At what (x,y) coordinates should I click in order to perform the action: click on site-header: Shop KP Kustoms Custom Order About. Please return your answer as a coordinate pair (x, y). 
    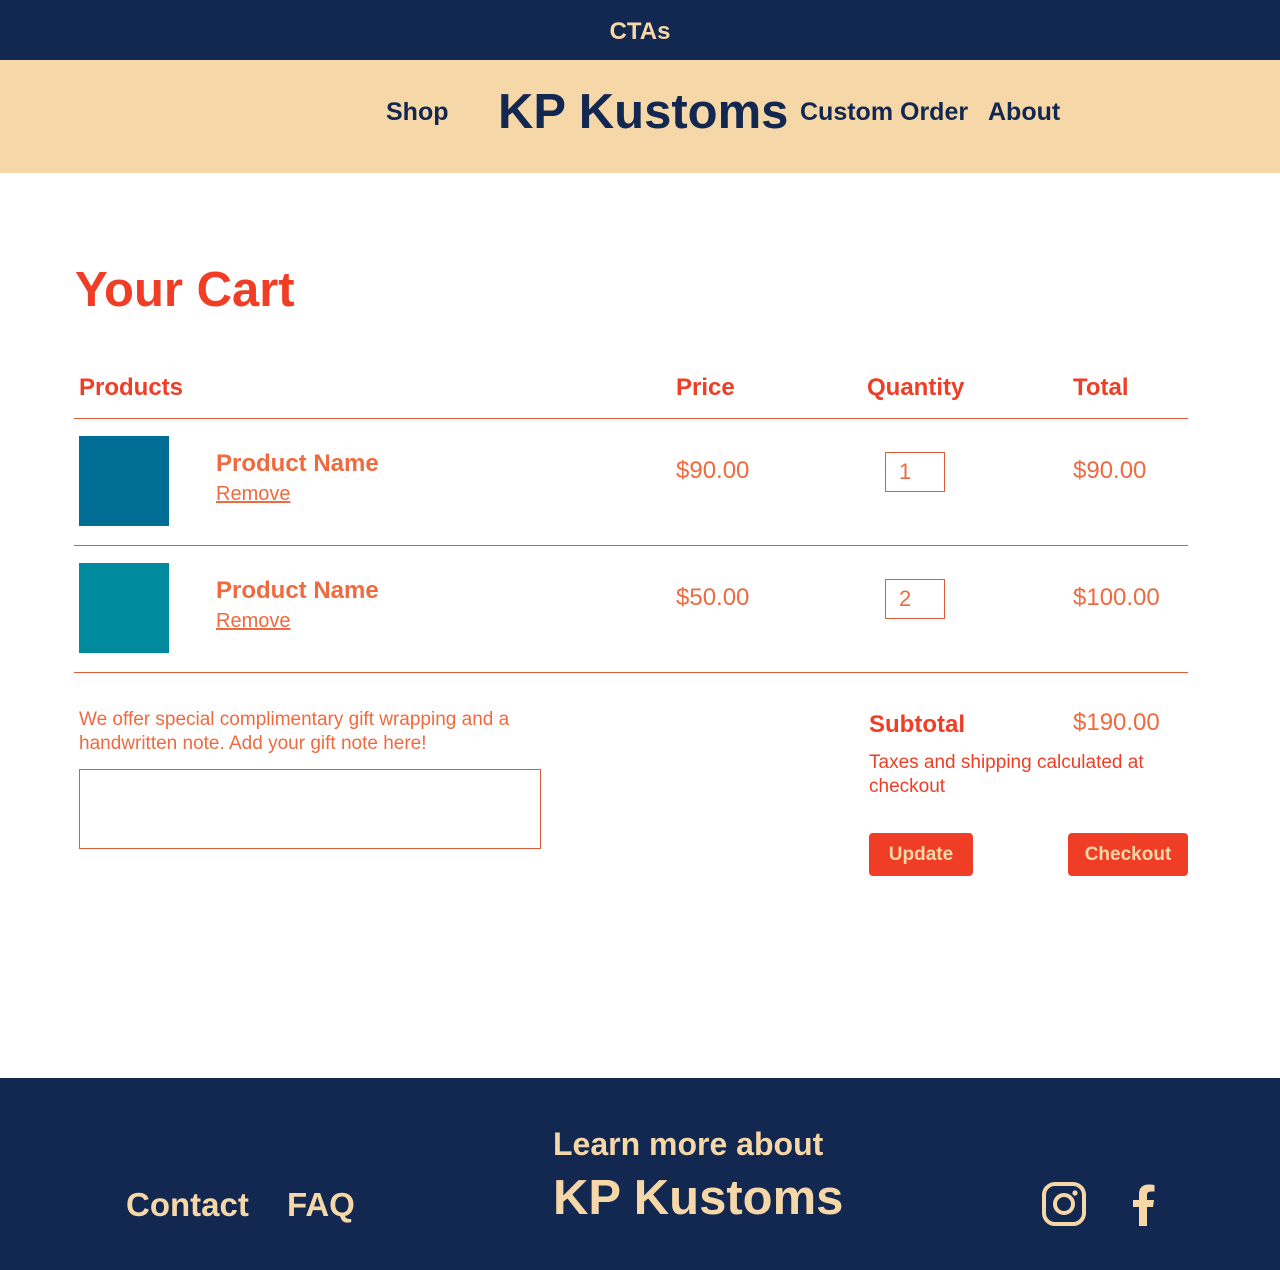
    Looking at the image, I should click on (640, 116).